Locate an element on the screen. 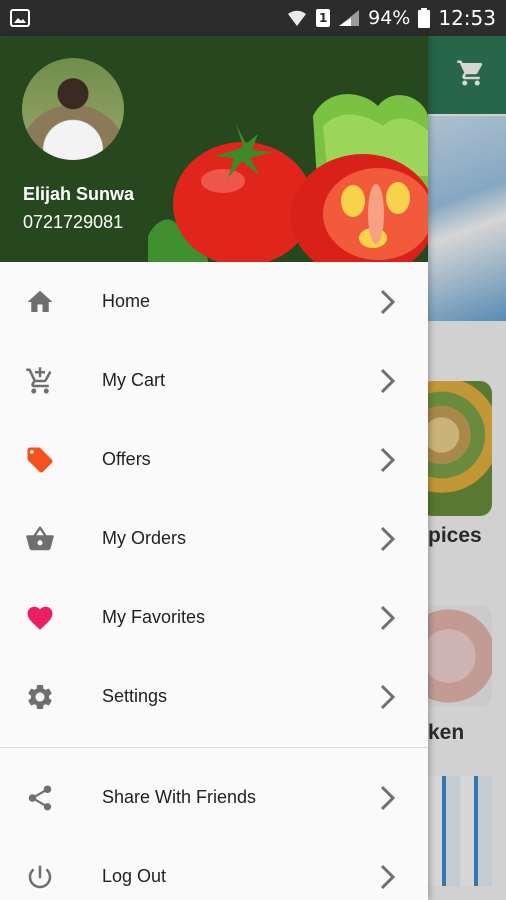 The image size is (506, 900). gear-icon is located at coordinates (40, 697).